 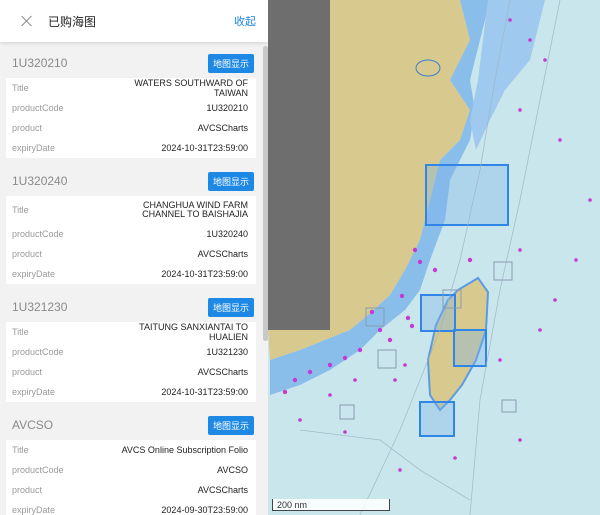 What do you see at coordinates (467, 195) in the screenshot?
I see `chart-cell-1U320210` at bounding box center [467, 195].